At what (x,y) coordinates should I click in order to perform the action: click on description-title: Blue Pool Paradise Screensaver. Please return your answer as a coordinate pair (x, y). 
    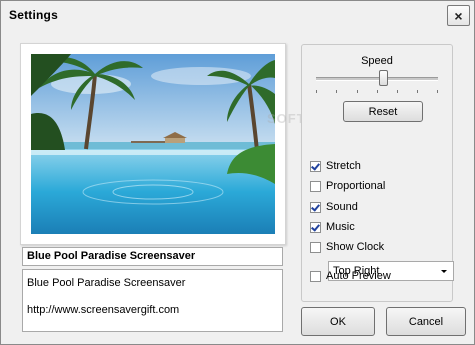
    Looking at the image, I should click on (106, 283).